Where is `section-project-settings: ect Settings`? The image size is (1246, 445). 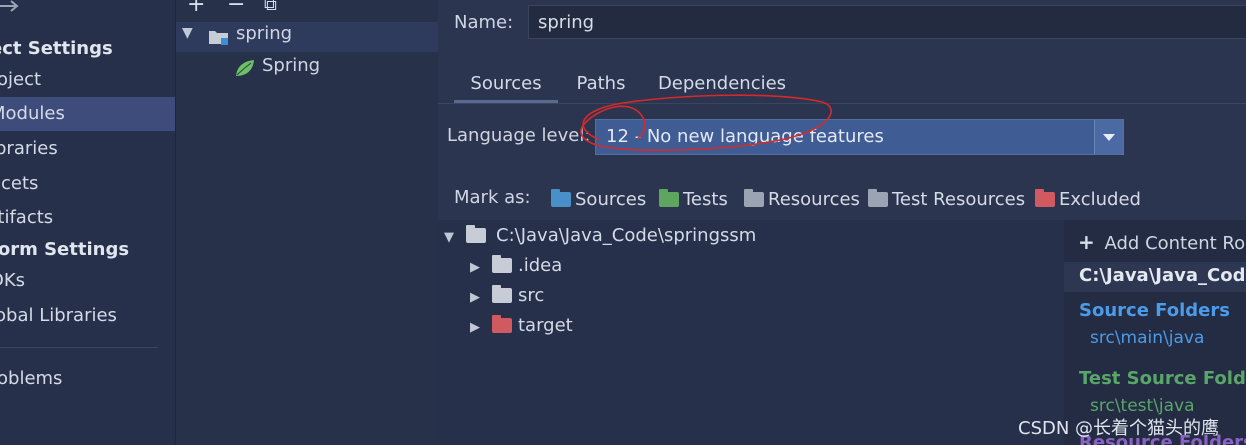 section-project-settings: ect Settings is located at coordinates (56, 48).